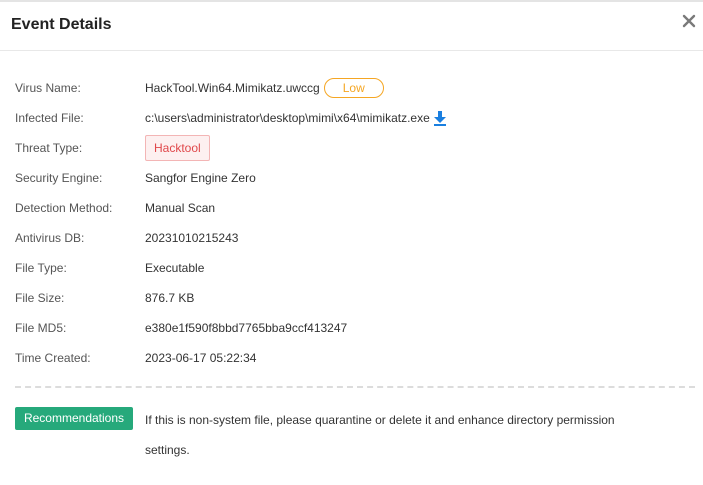 Image resolution: width=703 pixels, height=485 pixels. Describe the element at coordinates (61, 24) in the screenshot. I see `dialog-title: Event Details` at that location.